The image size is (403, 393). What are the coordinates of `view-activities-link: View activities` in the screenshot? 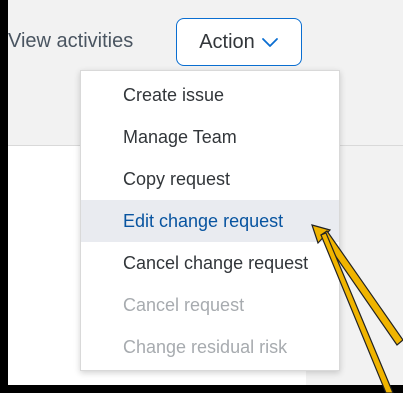 It's located at (70, 41).